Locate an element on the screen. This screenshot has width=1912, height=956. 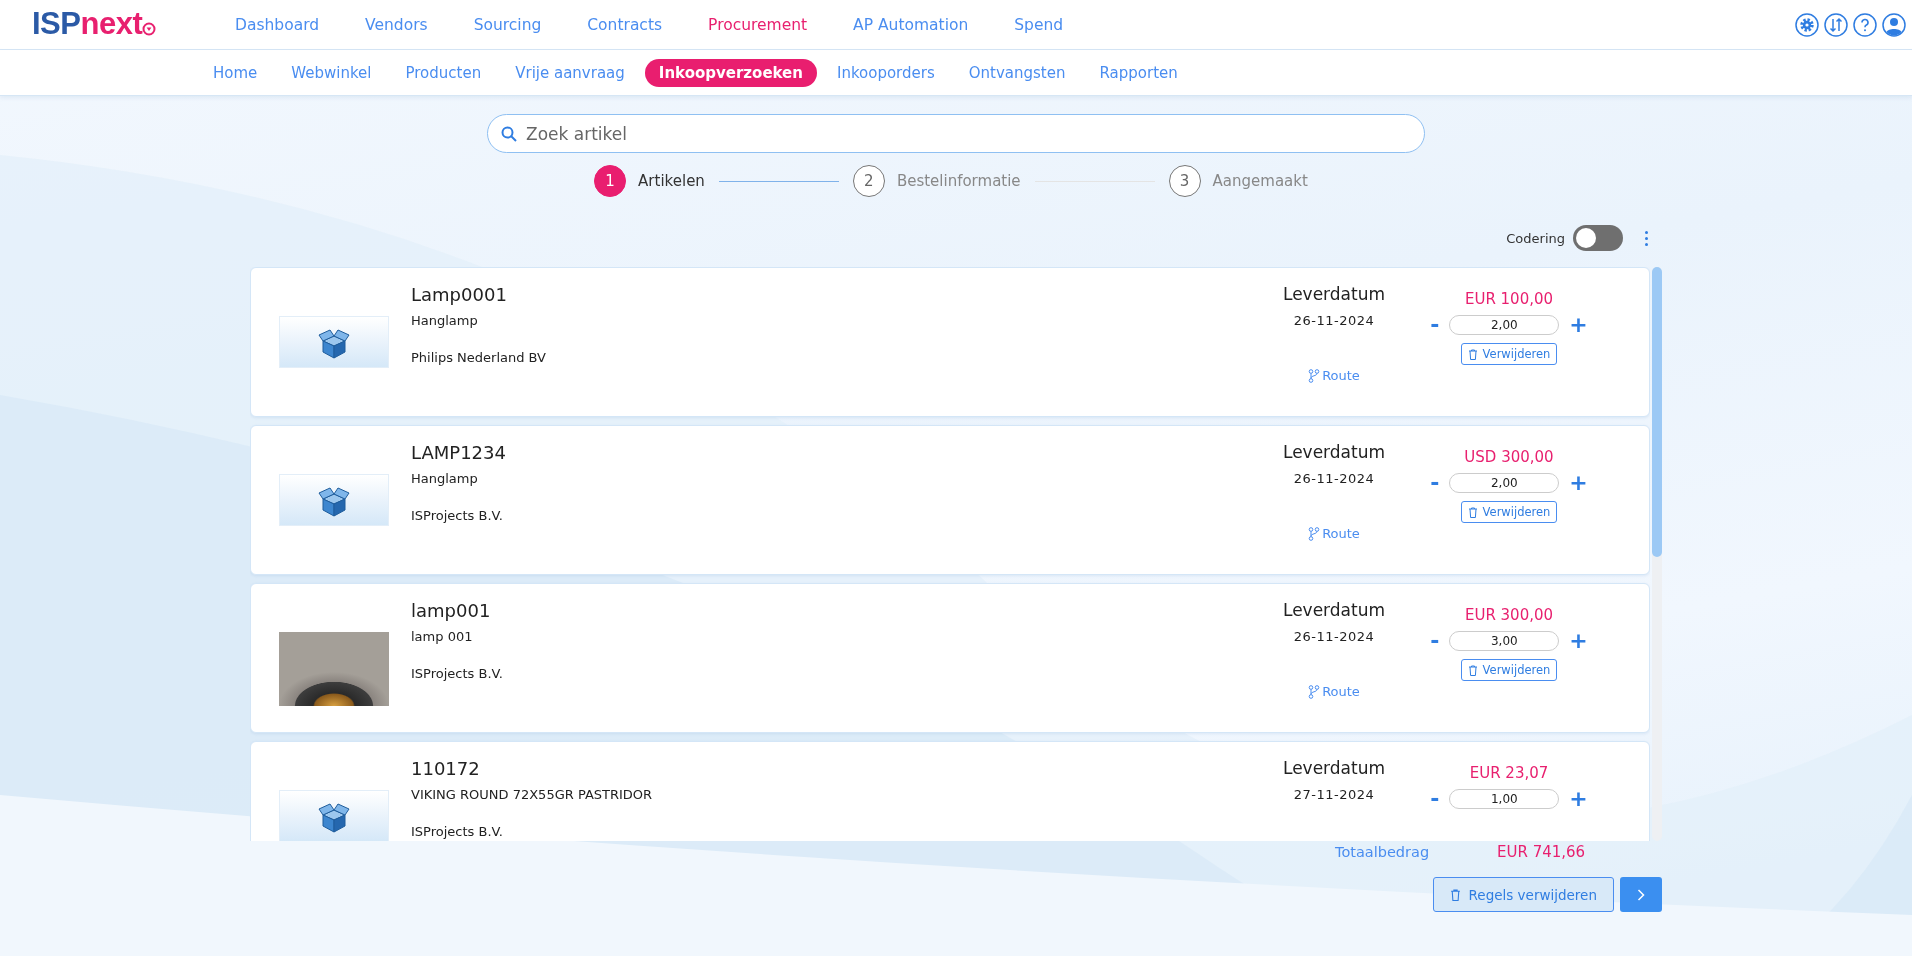
step-number: 2 is located at coordinates (868, 181).